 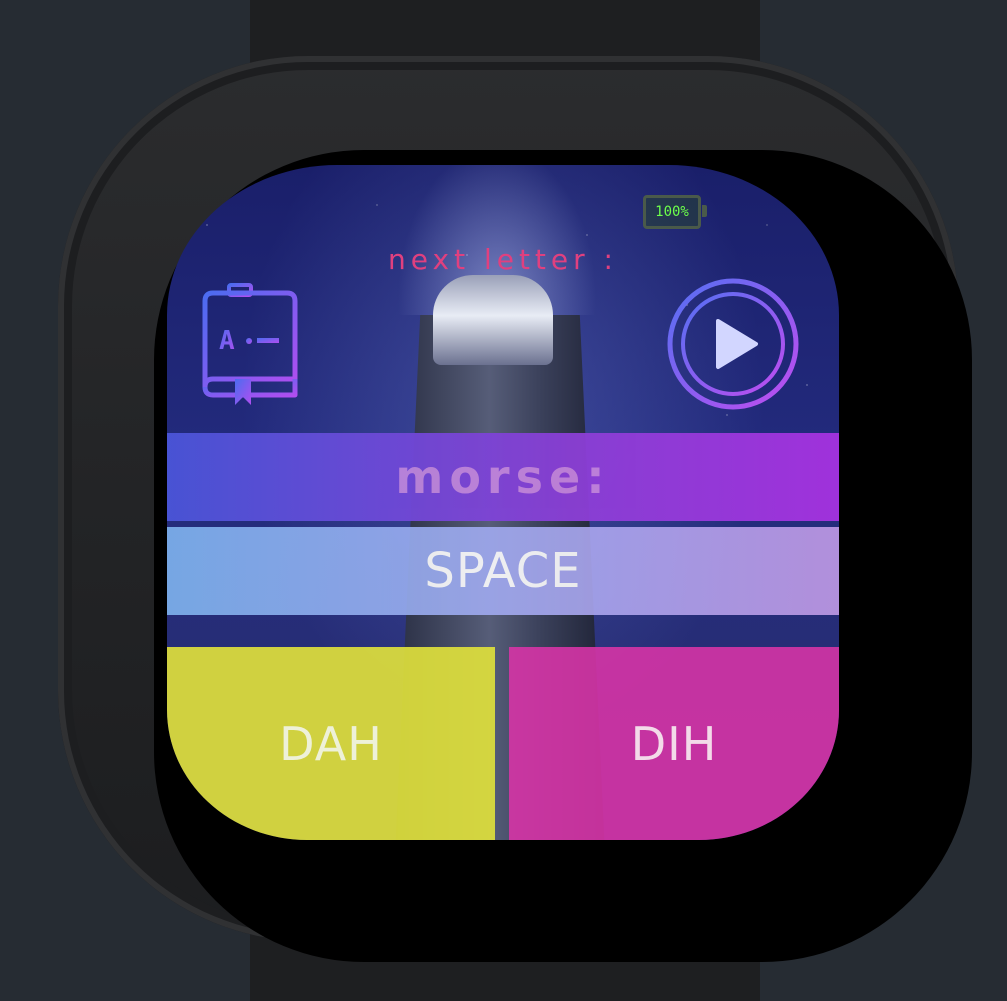 I want to click on lighthouse-lantern, so click(x=493, y=320).